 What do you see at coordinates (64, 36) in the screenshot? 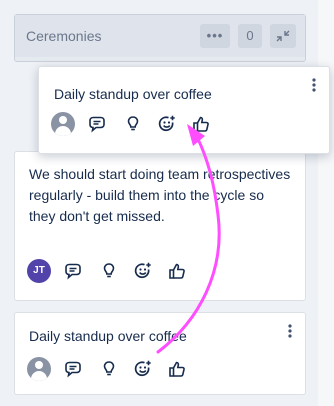
I see `column-title: Ceremonies` at bounding box center [64, 36].